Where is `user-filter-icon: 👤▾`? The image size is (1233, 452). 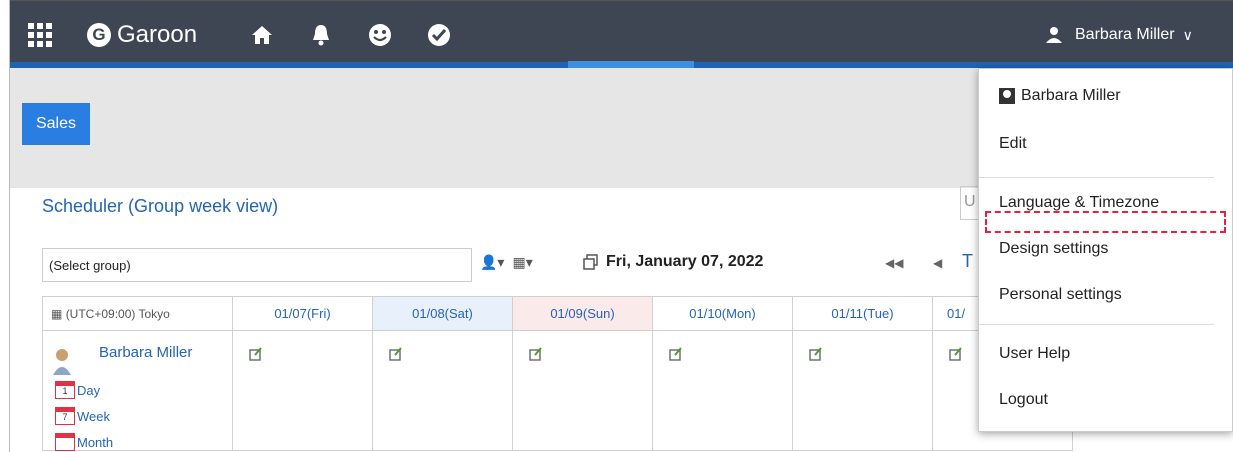
user-filter-icon: 👤▾ is located at coordinates (492, 262).